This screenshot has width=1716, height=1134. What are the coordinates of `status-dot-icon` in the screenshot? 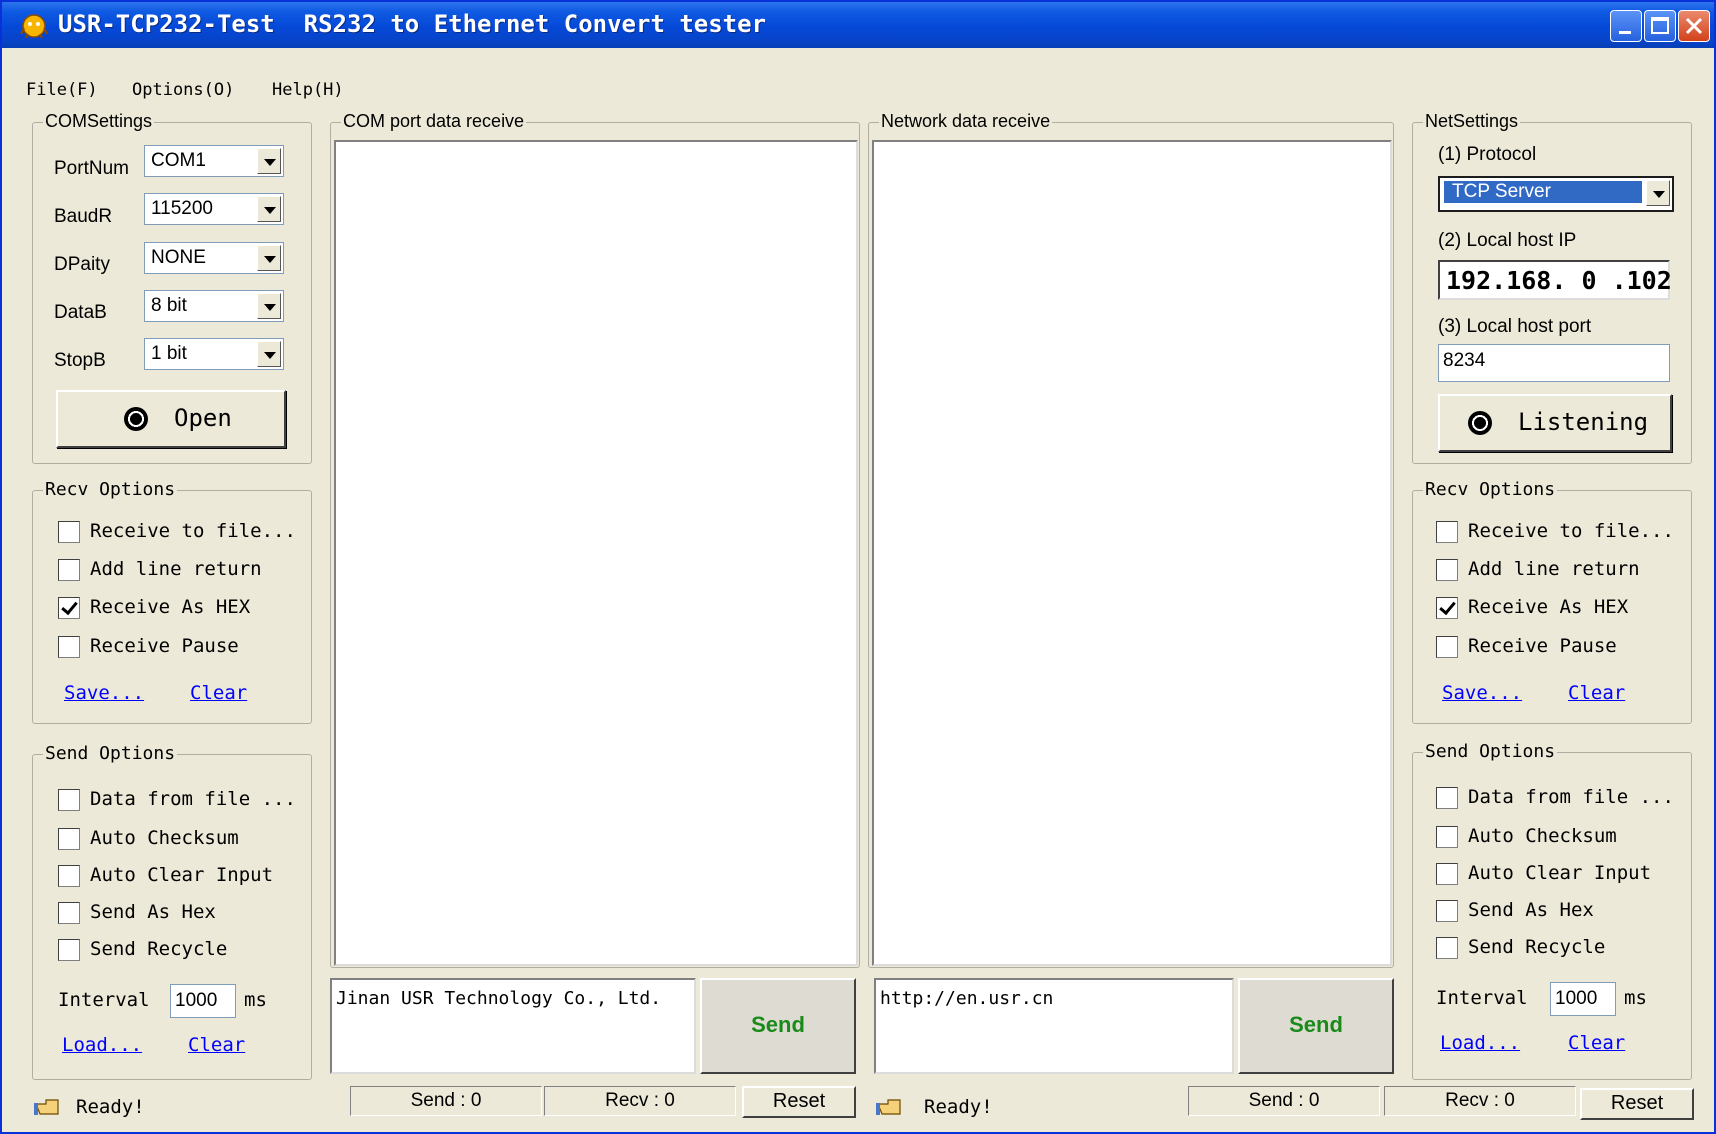 It's located at (1480, 423).